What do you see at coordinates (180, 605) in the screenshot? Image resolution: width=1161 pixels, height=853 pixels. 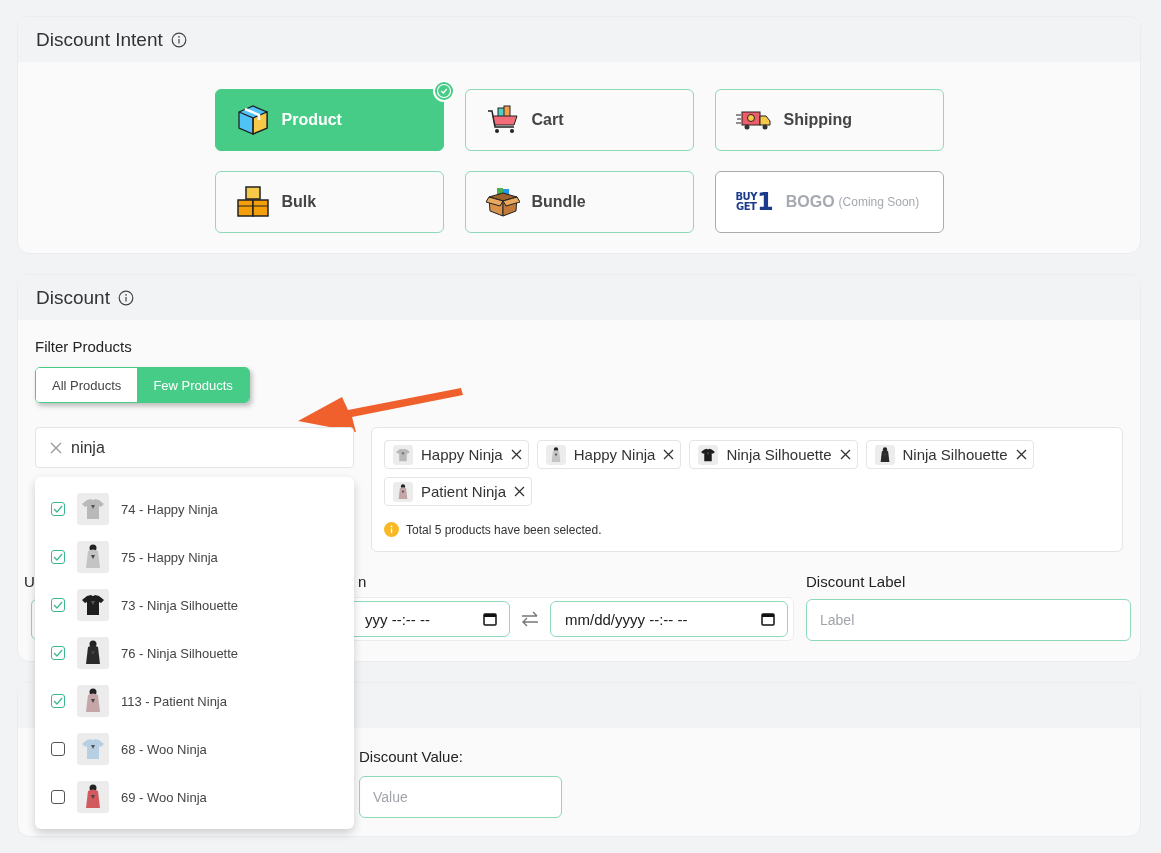 I see `search-result: 73 - Ninja Silhouette` at bounding box center [180, 605].